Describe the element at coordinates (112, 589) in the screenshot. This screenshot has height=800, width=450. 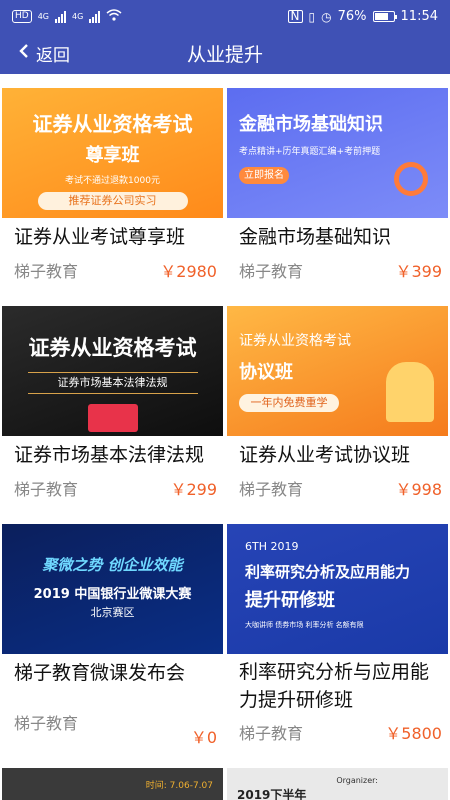
I see `course-thumbnail: 聚微之势 创企业效能 2019 中国银行业微课大赛 北京赛区` at that location.